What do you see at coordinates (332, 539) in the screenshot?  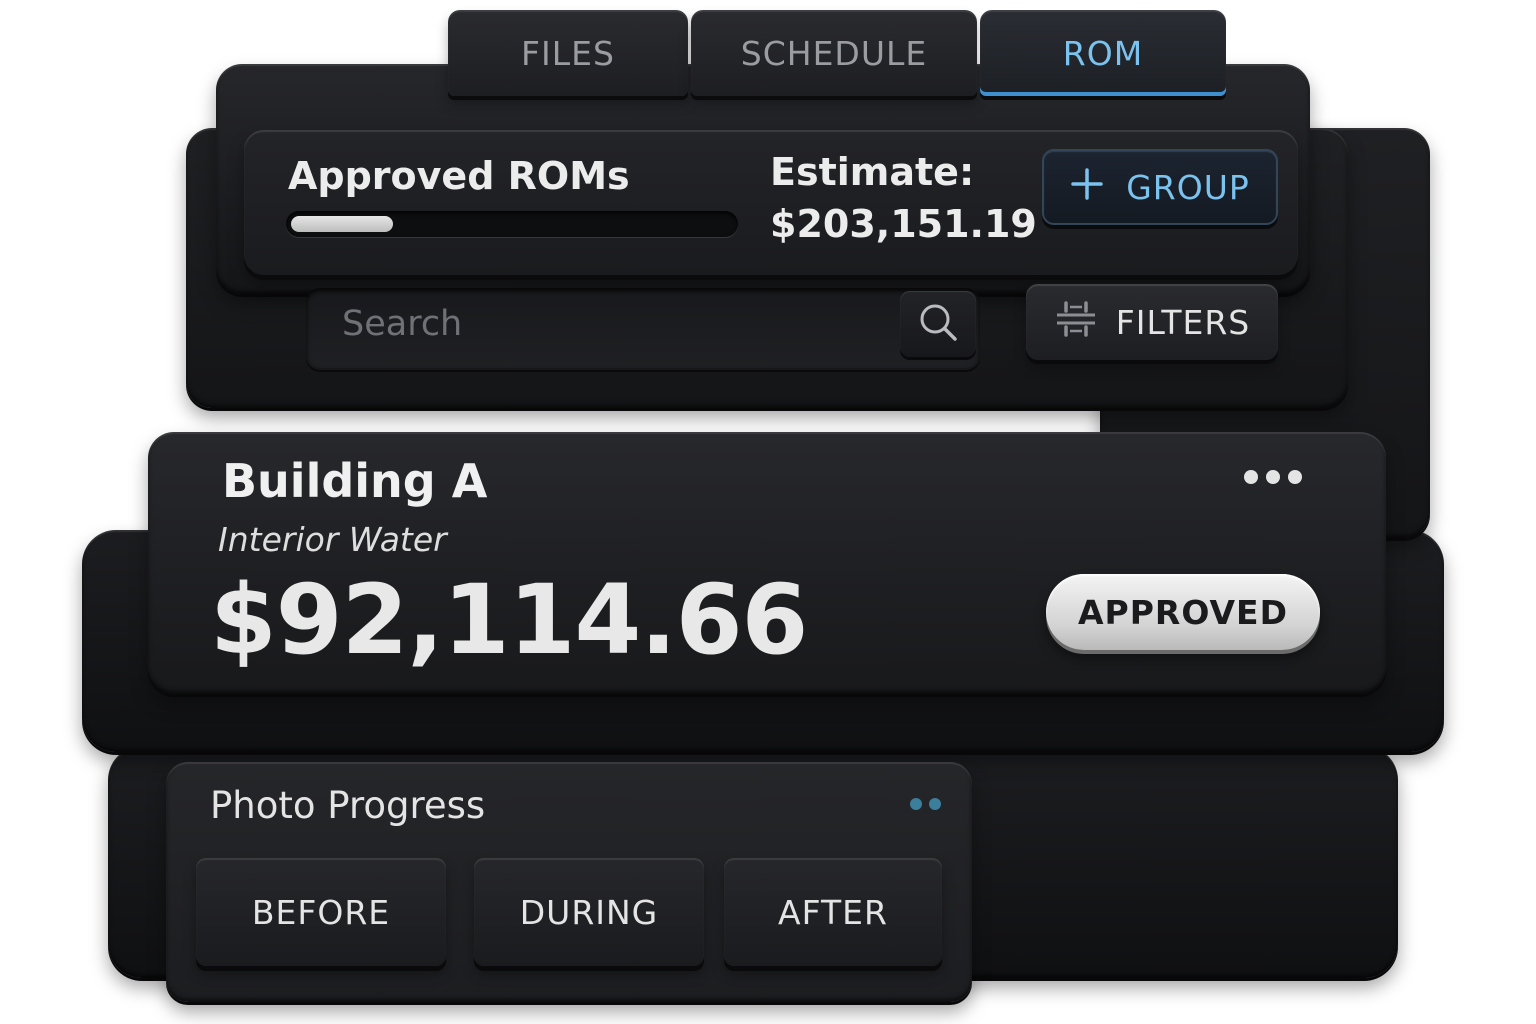 I see `building-subtitle: Interior Water` at bounding box center [332, 539].